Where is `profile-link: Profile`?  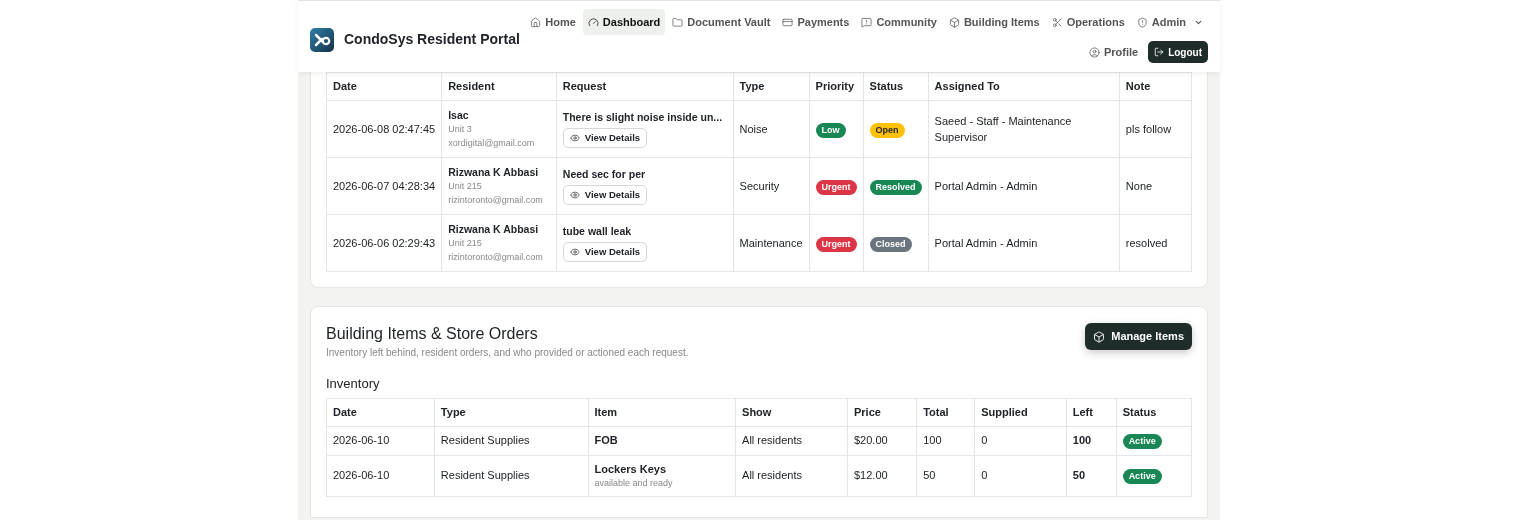
profile-link: Profile is located at coordinates (1113, 52).